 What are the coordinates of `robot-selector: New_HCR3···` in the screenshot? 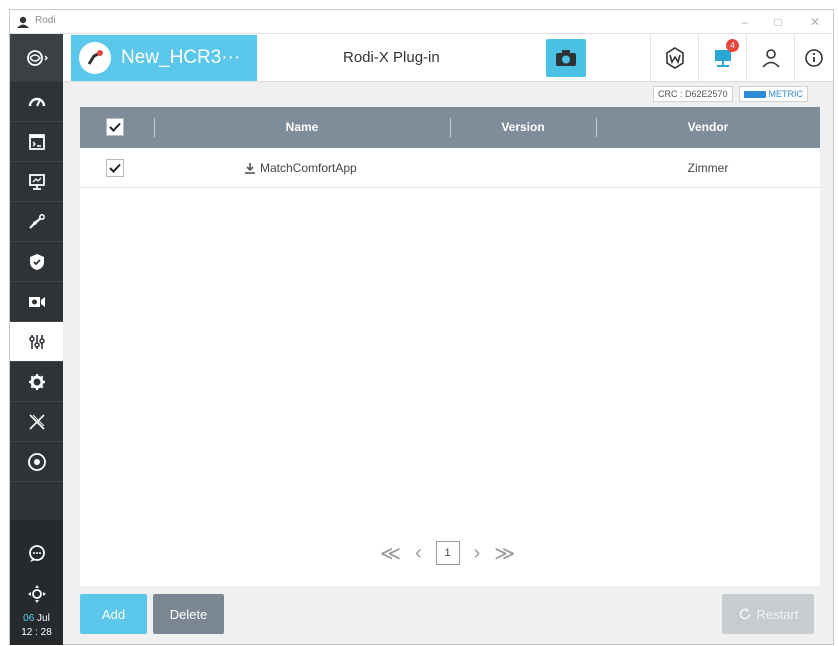 It's located at (164, 58).